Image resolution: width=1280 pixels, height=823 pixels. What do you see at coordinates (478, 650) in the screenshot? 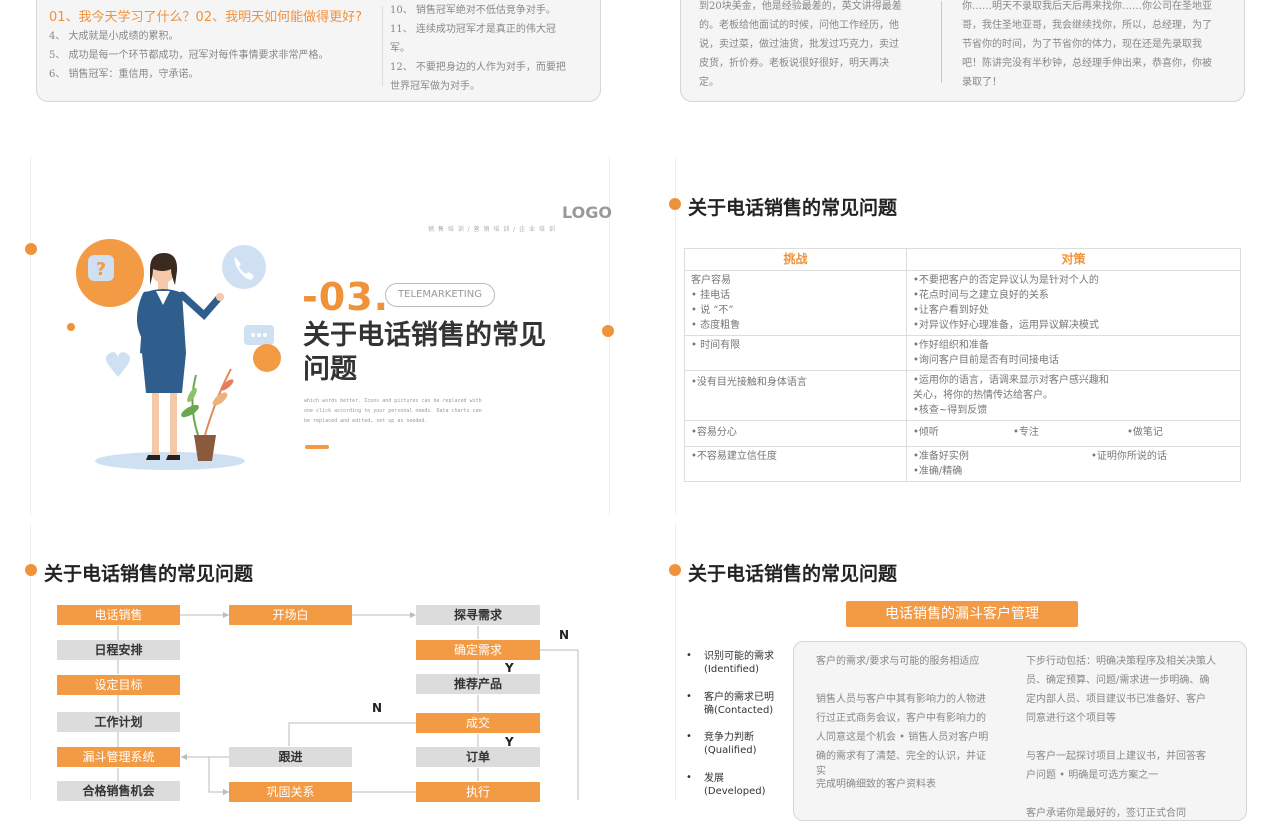
I see `flow-step: 确定需求` at bounding box center [478, 650].